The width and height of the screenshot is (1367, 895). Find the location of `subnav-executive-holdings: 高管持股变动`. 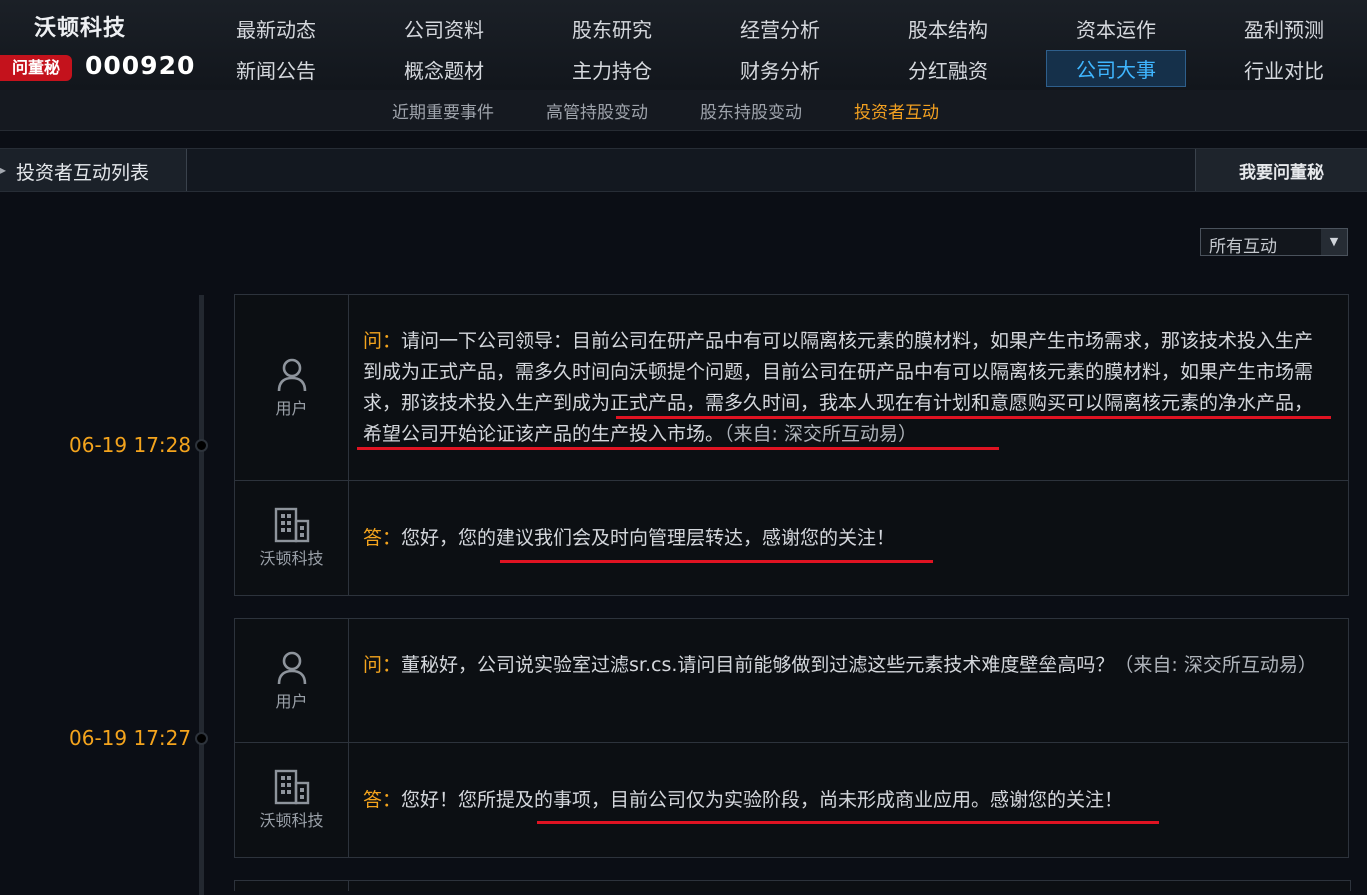

subnav-executive-holdings: 高管持股变动 is located at coordinates (597, 110).